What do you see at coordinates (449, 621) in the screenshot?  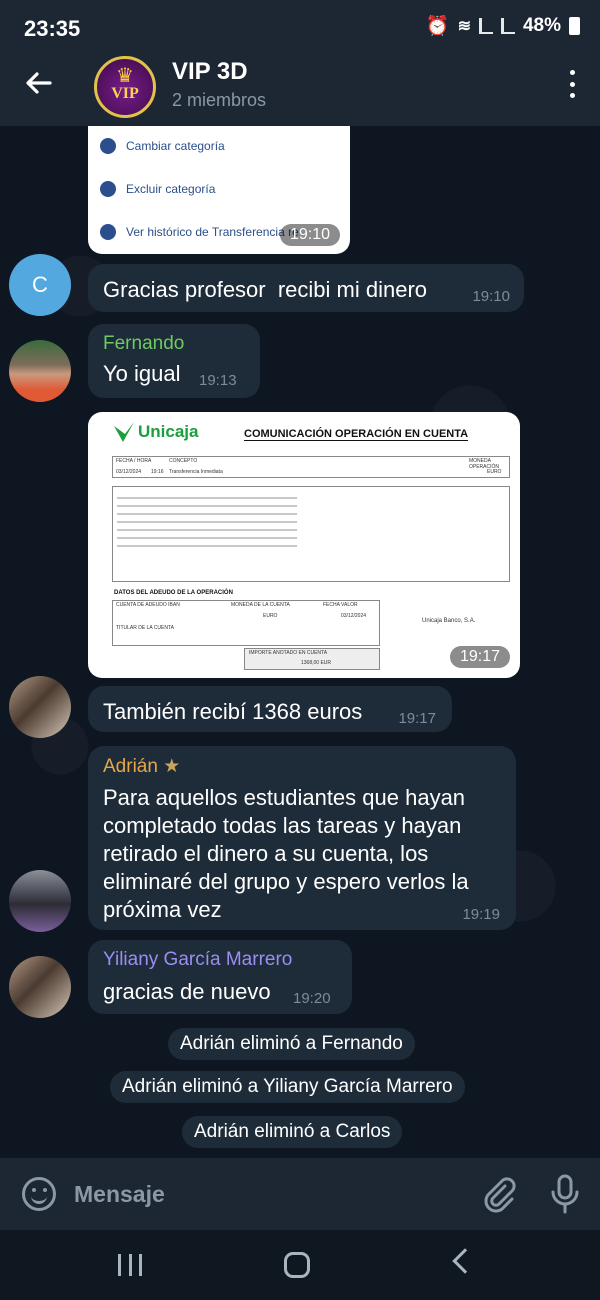 I see `receipt-footer: Unicaja Banco, S.A.` at bounding box center [449, 621].